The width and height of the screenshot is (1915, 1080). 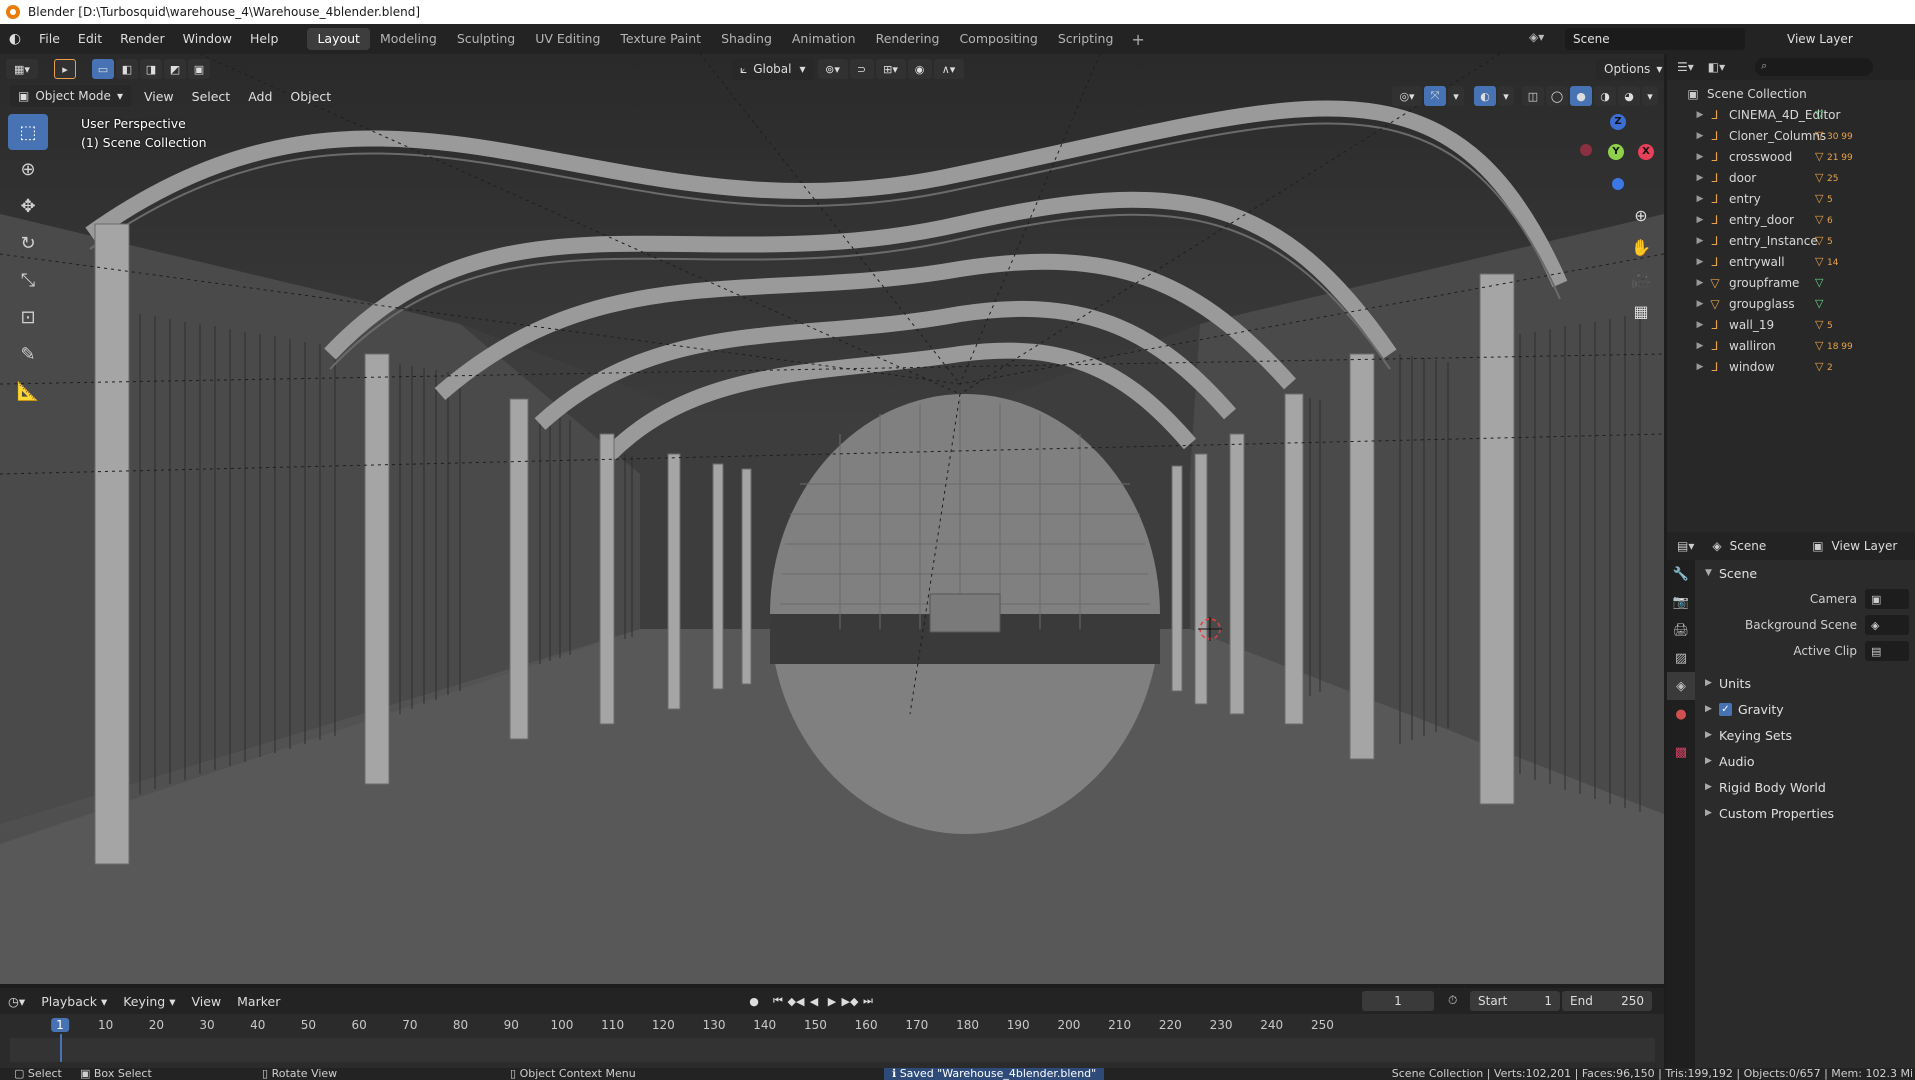 What do you see at coordinates (1806, 761) in the screenshot?
I see `audio-panel-header: ▶ Audio` at bounding box center [1806, 761].